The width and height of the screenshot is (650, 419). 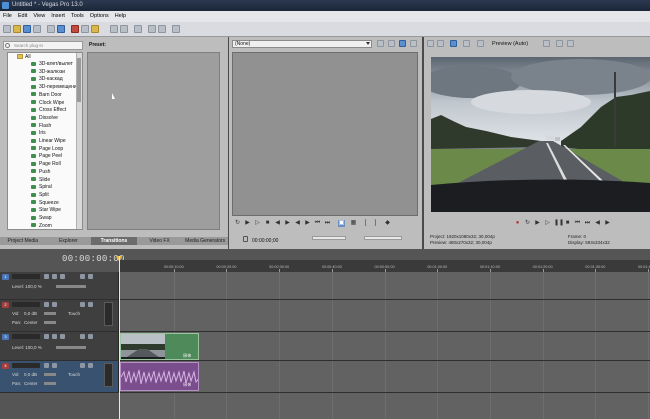 I want to click on trimmer-zoom-slider, so click(x=383, y=238).